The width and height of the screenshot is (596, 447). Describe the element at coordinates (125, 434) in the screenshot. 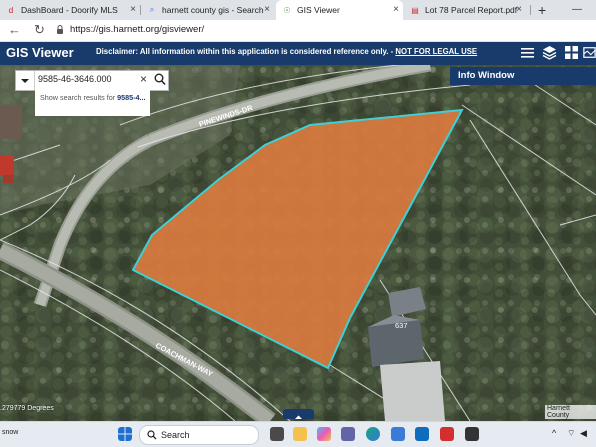

I see `start-icon` at that location.